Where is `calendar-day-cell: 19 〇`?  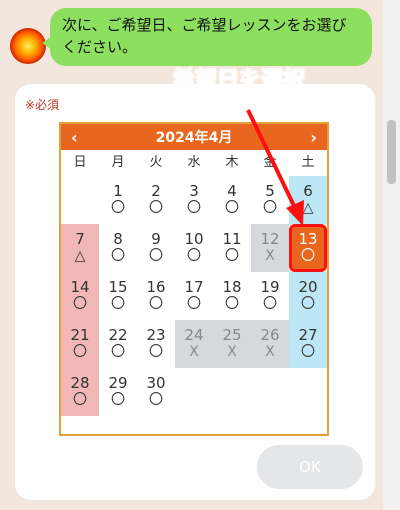 calendar-day-cell: 19 〇 is located at coordinates (270, 296).